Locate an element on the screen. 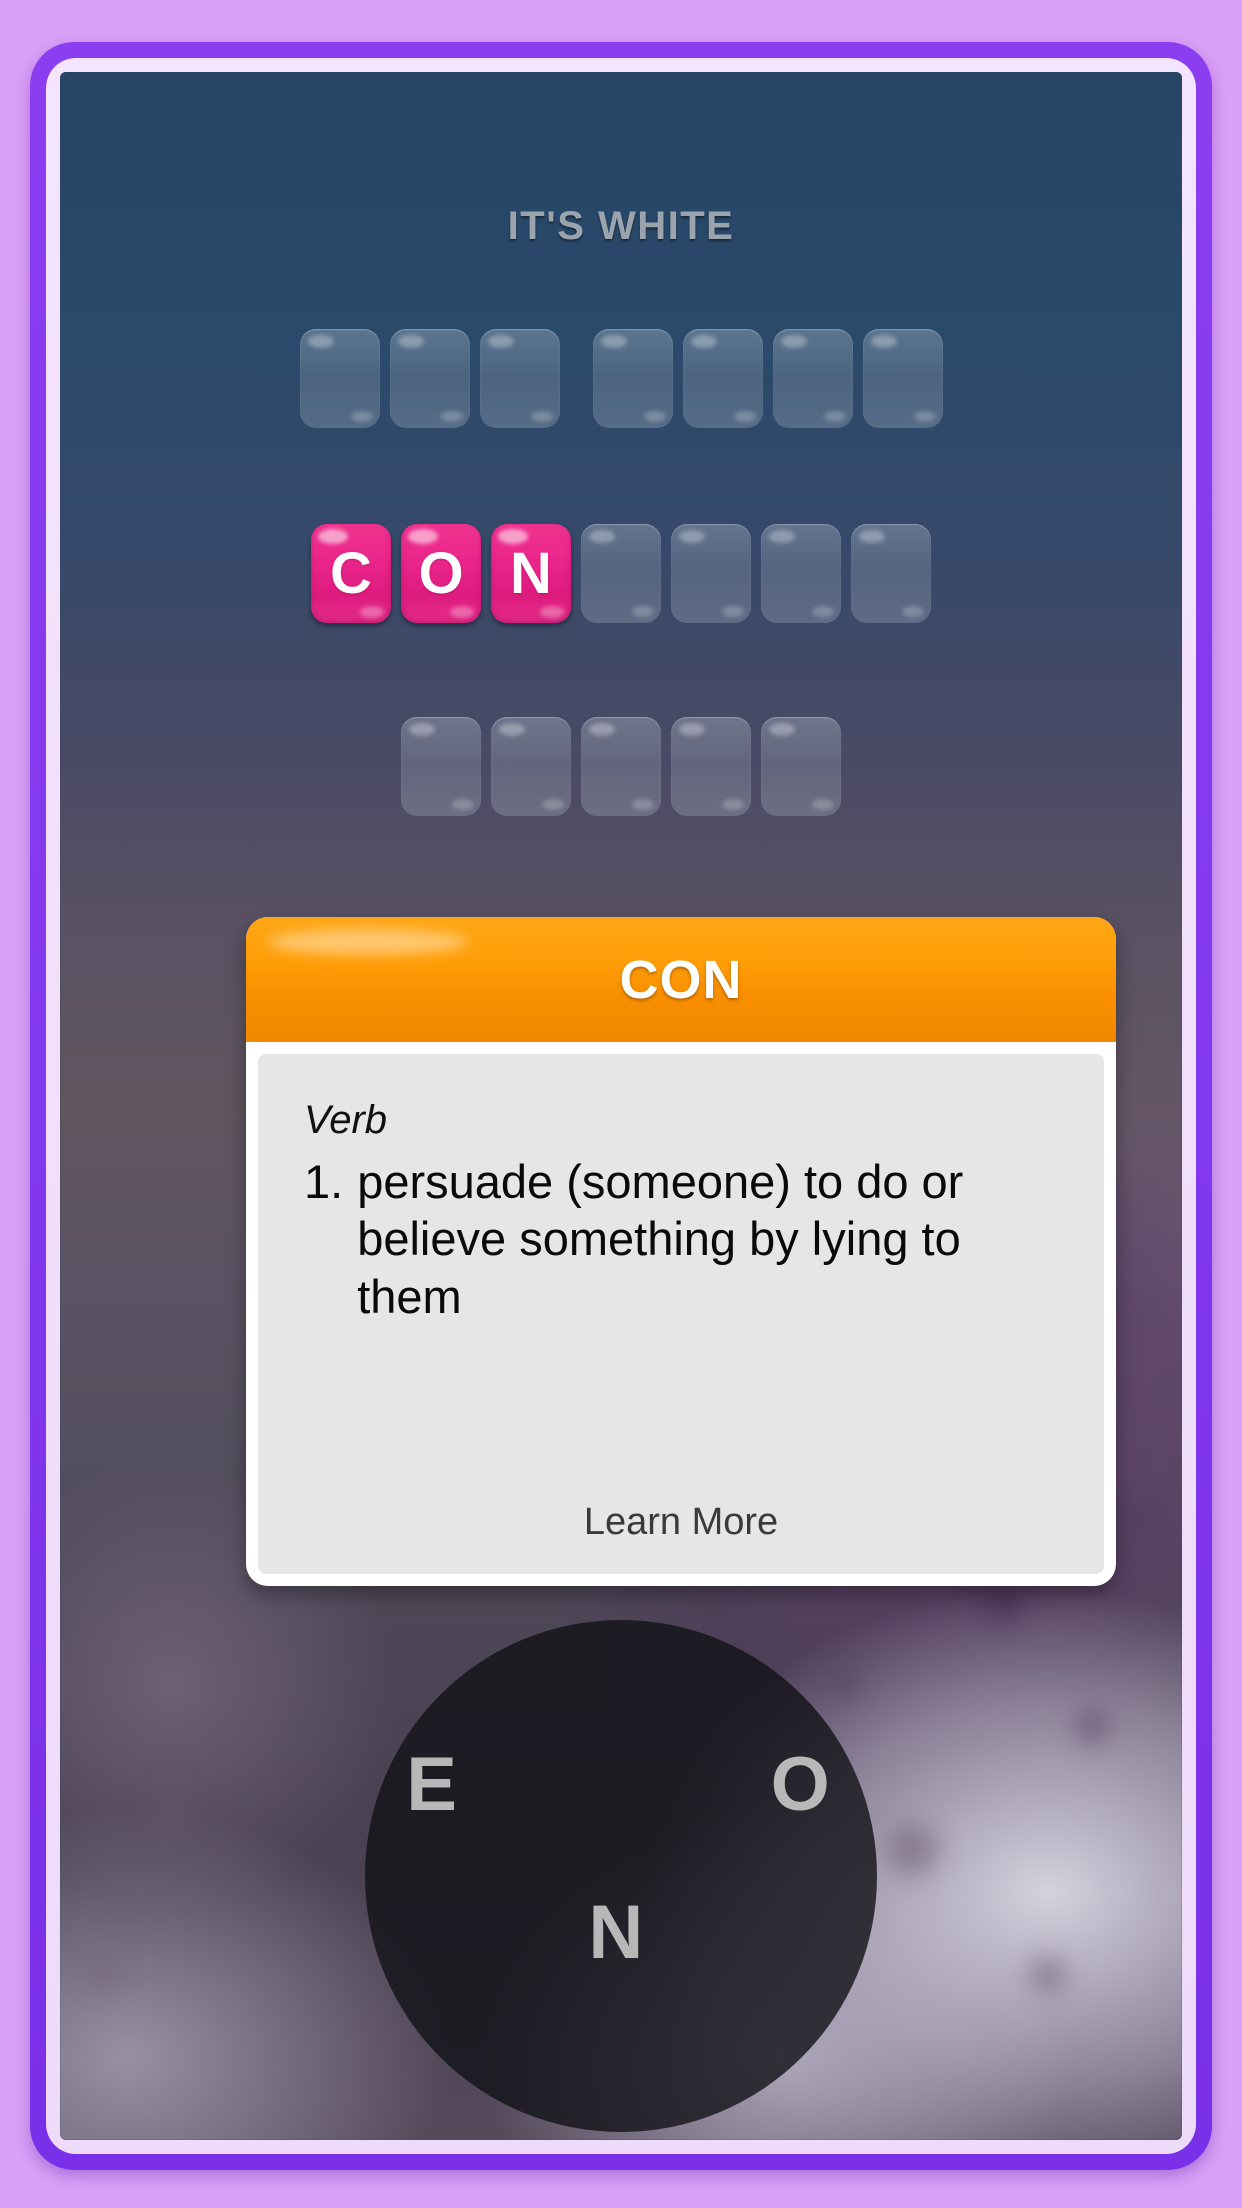 Image resolution: width=1242 pixels, height=2208 pixels. answer-tile-filled: O is located at coordinates (441, 573).